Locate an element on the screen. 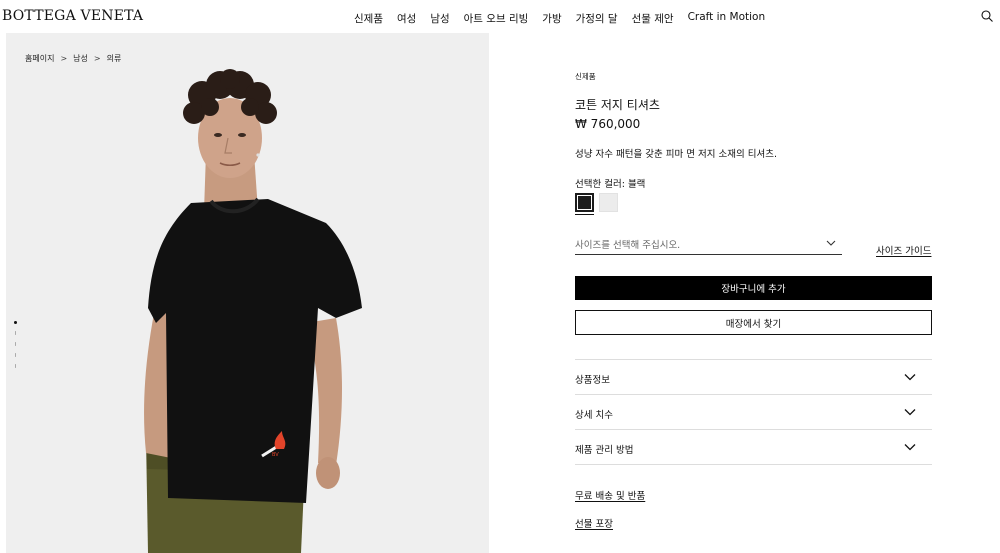 This screenshot has width=1000, height=553. nav-item-family-month: 가정의 달 is located at coordinates (597, 18).